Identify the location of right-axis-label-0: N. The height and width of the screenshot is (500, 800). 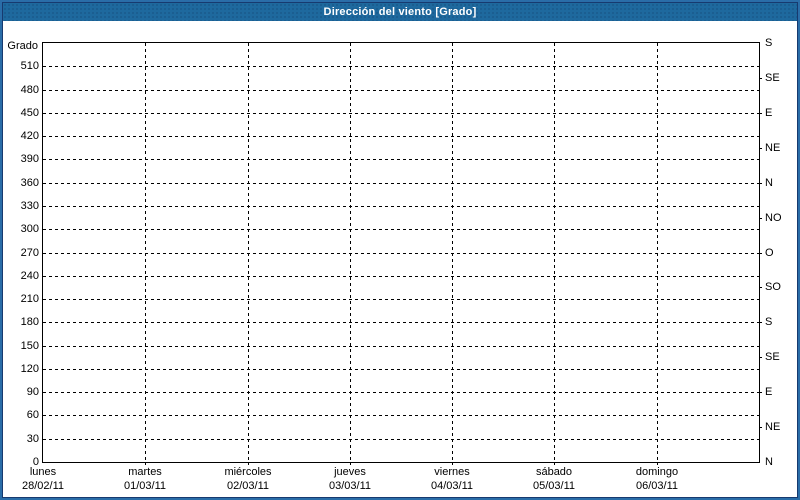
(769, 462).